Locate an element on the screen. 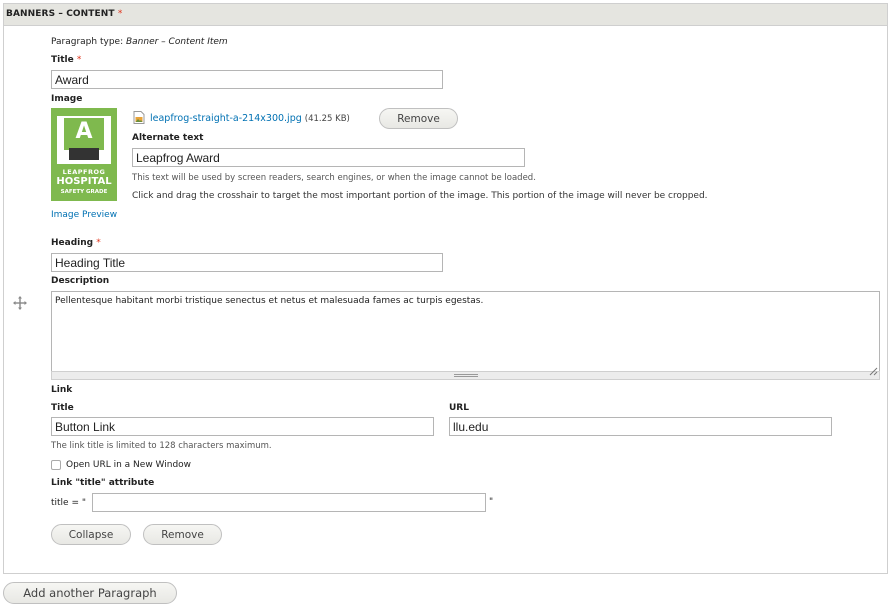 The width and height of the screenshot is (892, 608). file-size: (41.25 KB) is located at coordinates (327, 119).